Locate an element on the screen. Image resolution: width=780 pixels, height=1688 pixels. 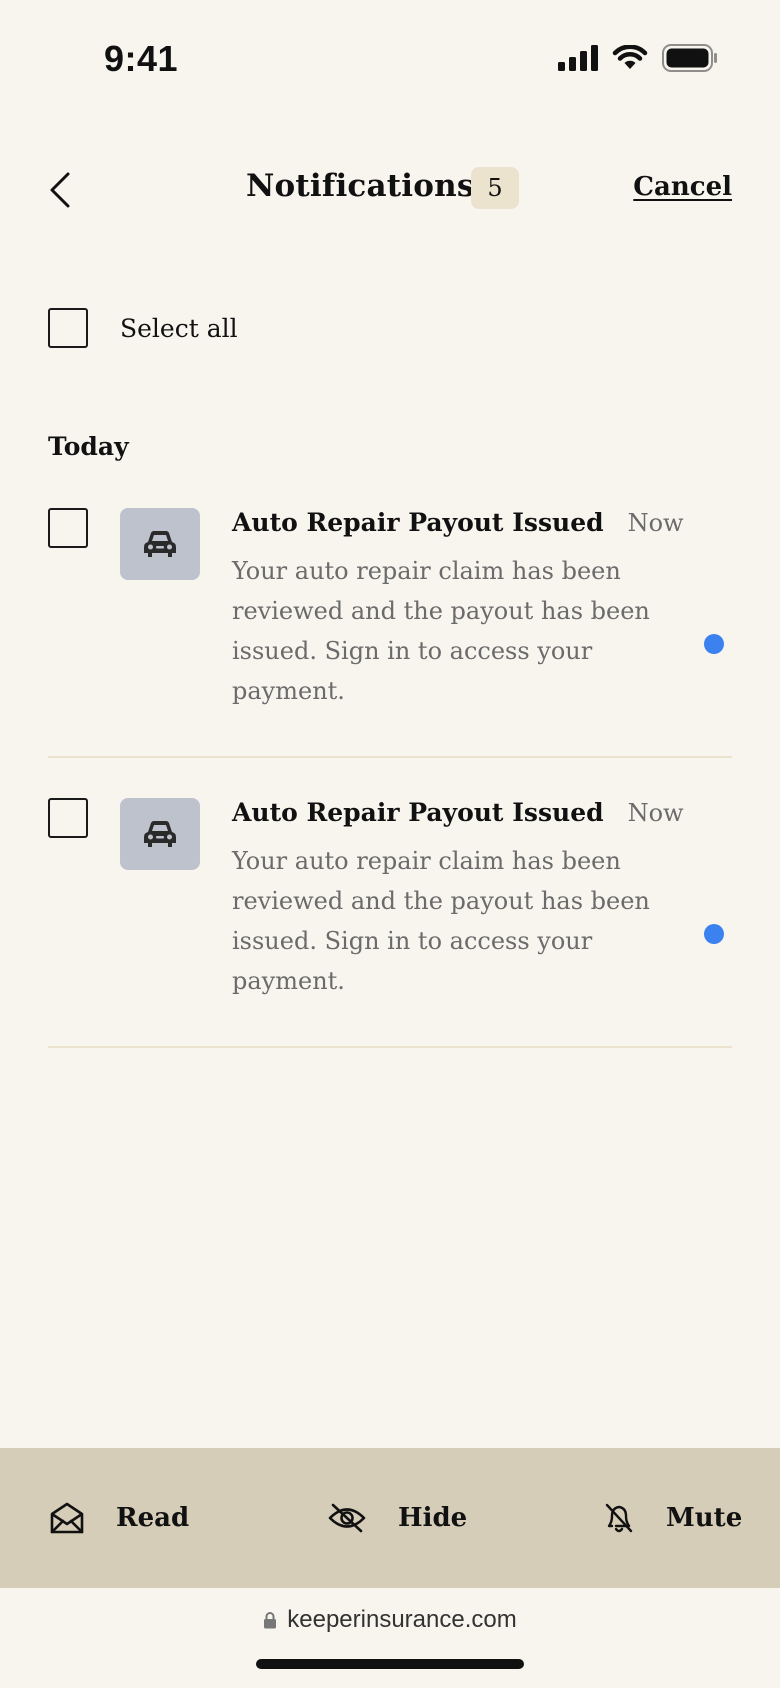
eye-off-icon is located at coordinates (347, 1518).